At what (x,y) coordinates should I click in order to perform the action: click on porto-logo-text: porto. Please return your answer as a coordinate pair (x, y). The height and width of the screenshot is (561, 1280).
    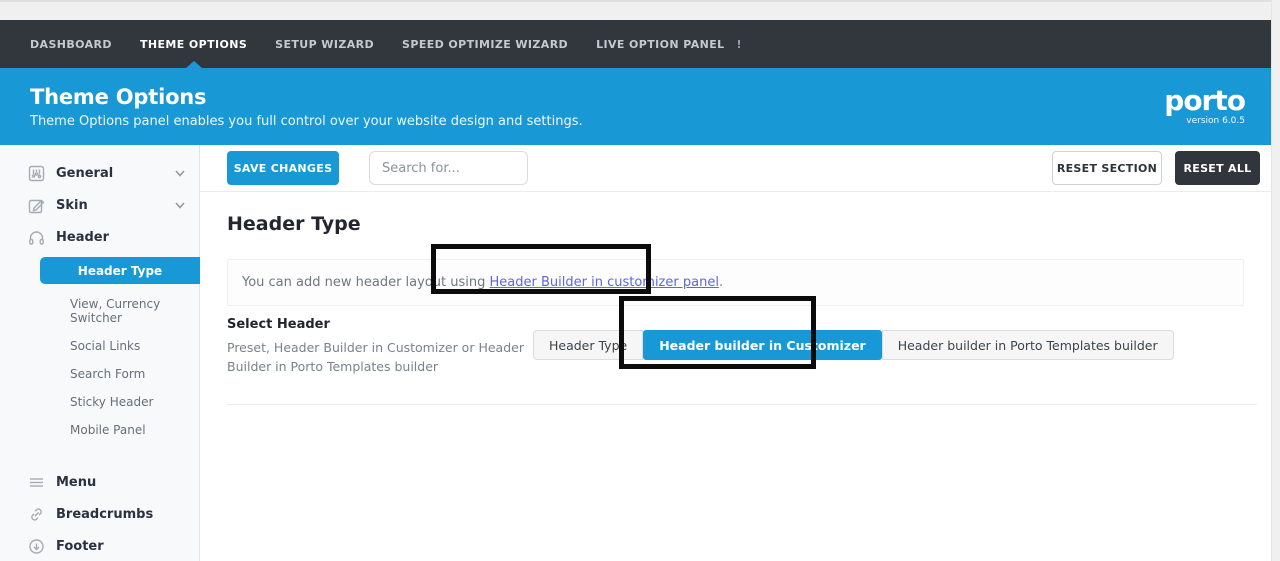
    Looking at the image, I should click on (1205, 100).